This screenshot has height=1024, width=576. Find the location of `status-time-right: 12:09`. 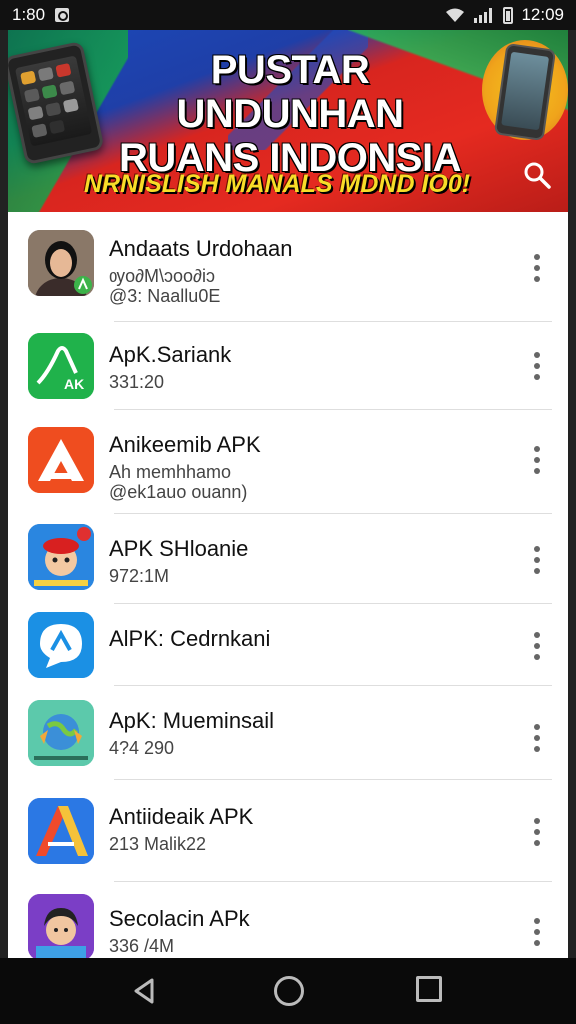

status-time-right: 12:09 is located at coordinates (542, 14).